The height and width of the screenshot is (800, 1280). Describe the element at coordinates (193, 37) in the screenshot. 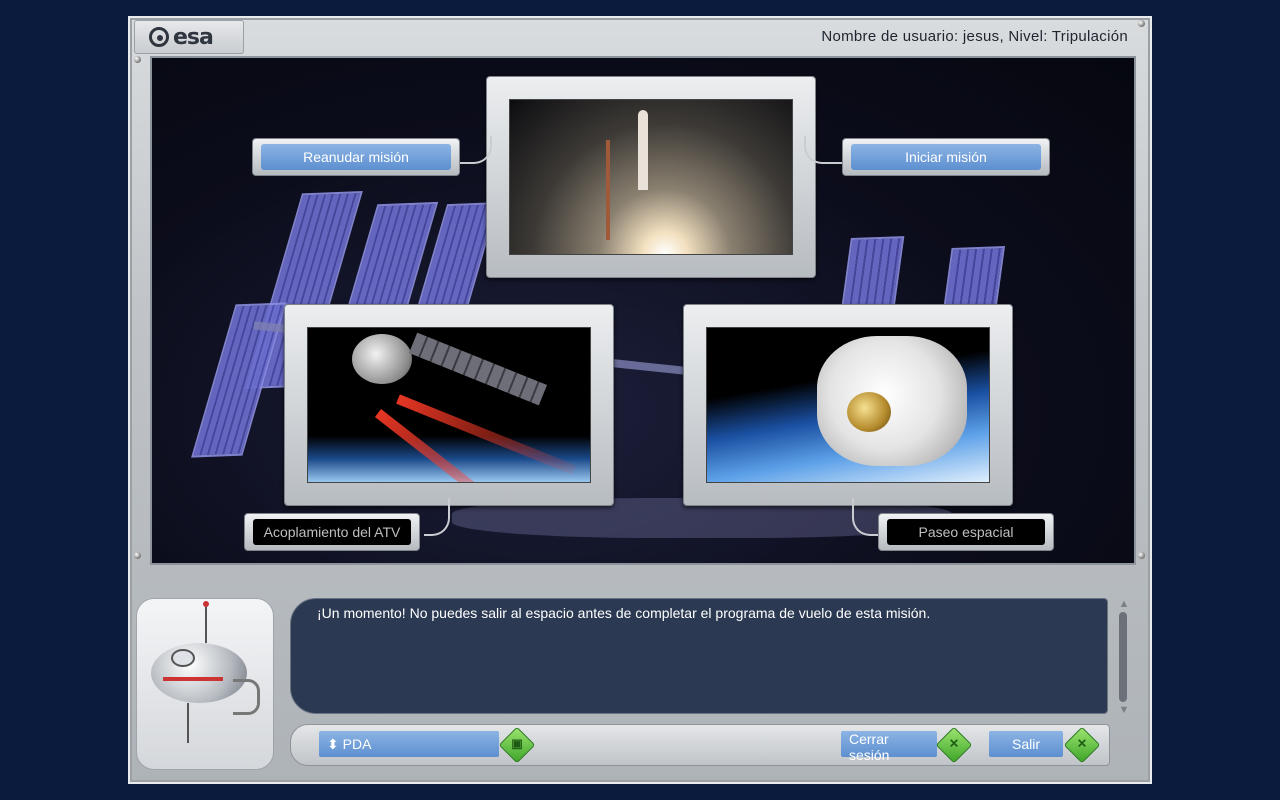

I see `logo-text: esa` at that location.